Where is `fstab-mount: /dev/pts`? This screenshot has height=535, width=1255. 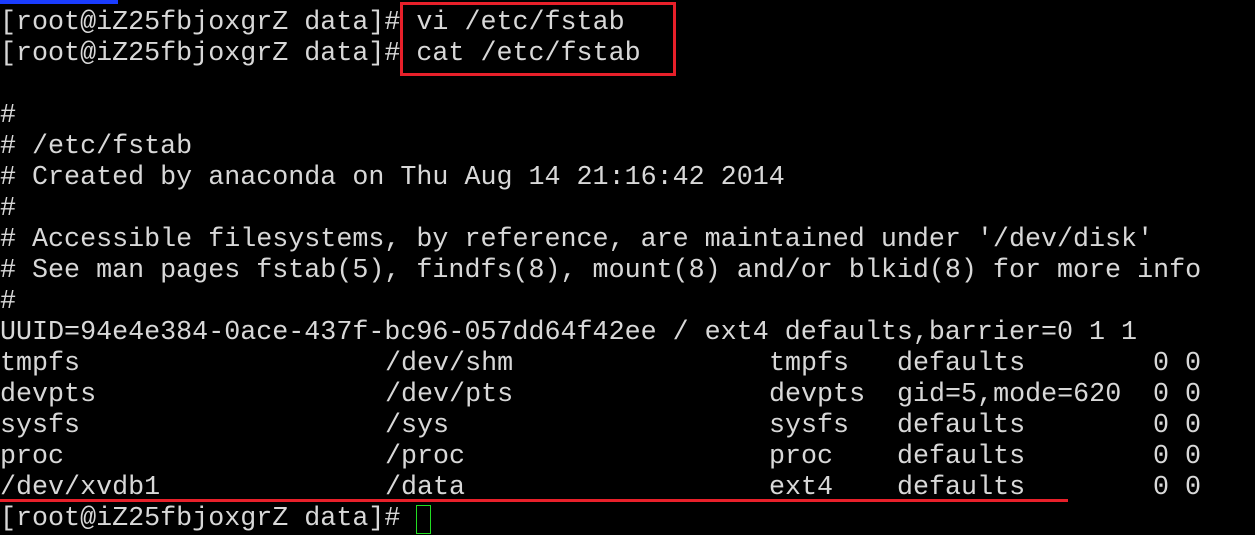 fstab-mount: /dev/pts is located at coordinates (449, 395).